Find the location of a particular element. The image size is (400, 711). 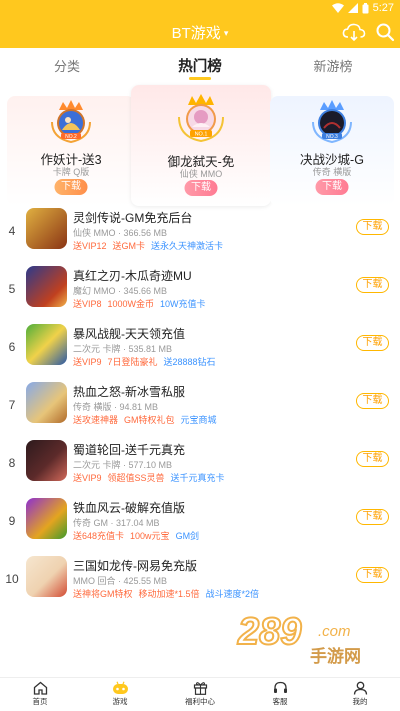

app-header: 5:27 BT游戏 ▾ is located at coordinates (200, 24).